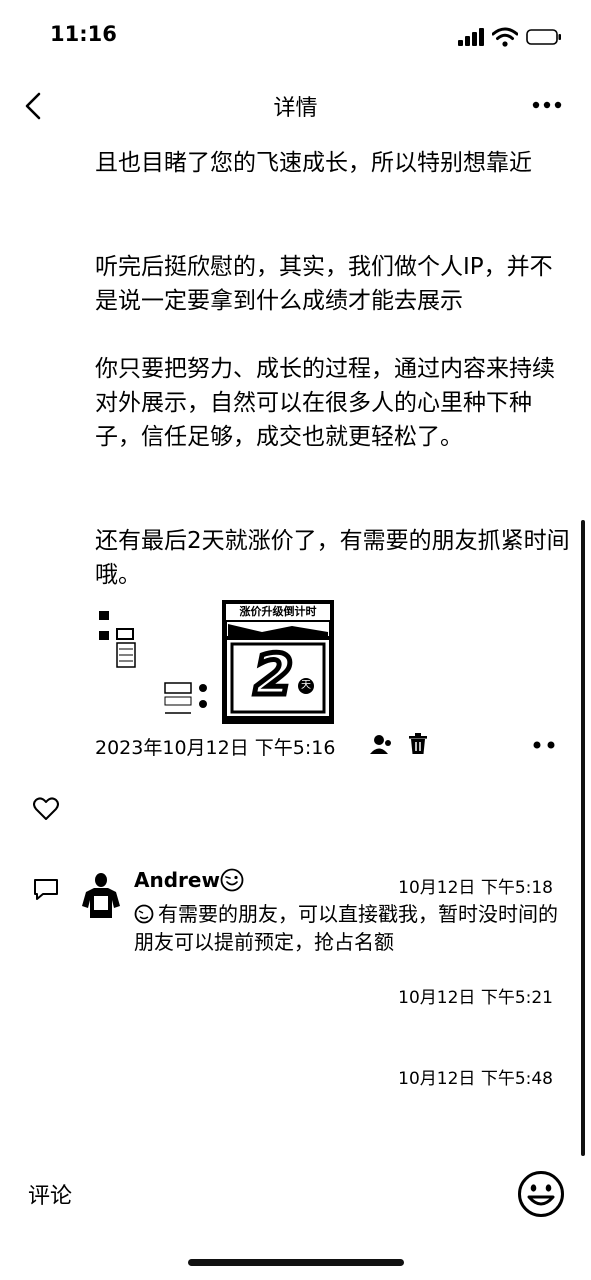  I want to click on comment-author: Andrew, so click(177, 880).